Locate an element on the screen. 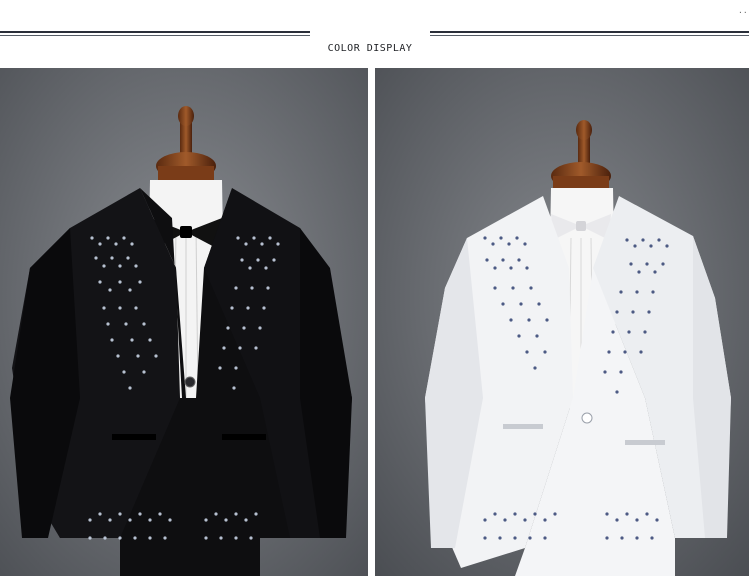 Image resolution: width=749 pixels, height=576 pixels. divider-top-left is located at coordinates (155, 32).